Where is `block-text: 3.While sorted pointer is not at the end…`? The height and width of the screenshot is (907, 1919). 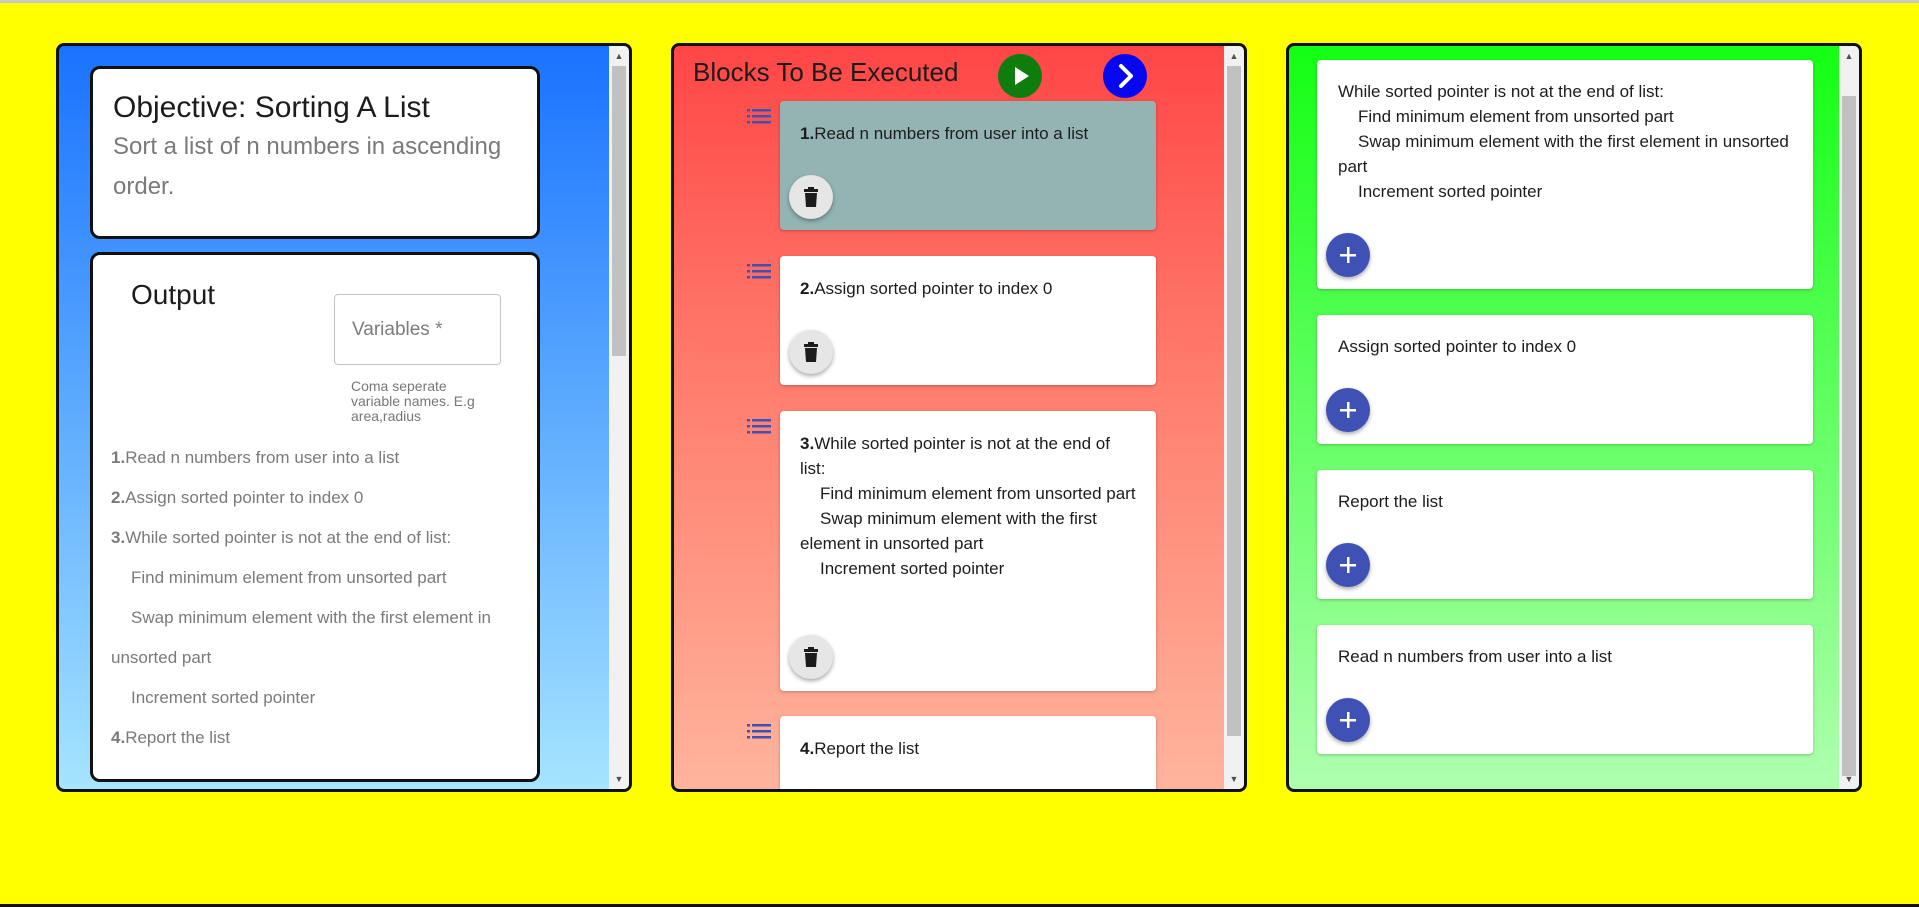 block-text: 3.While sorted pointer is not at the end… is located at coordinates (968, 506).